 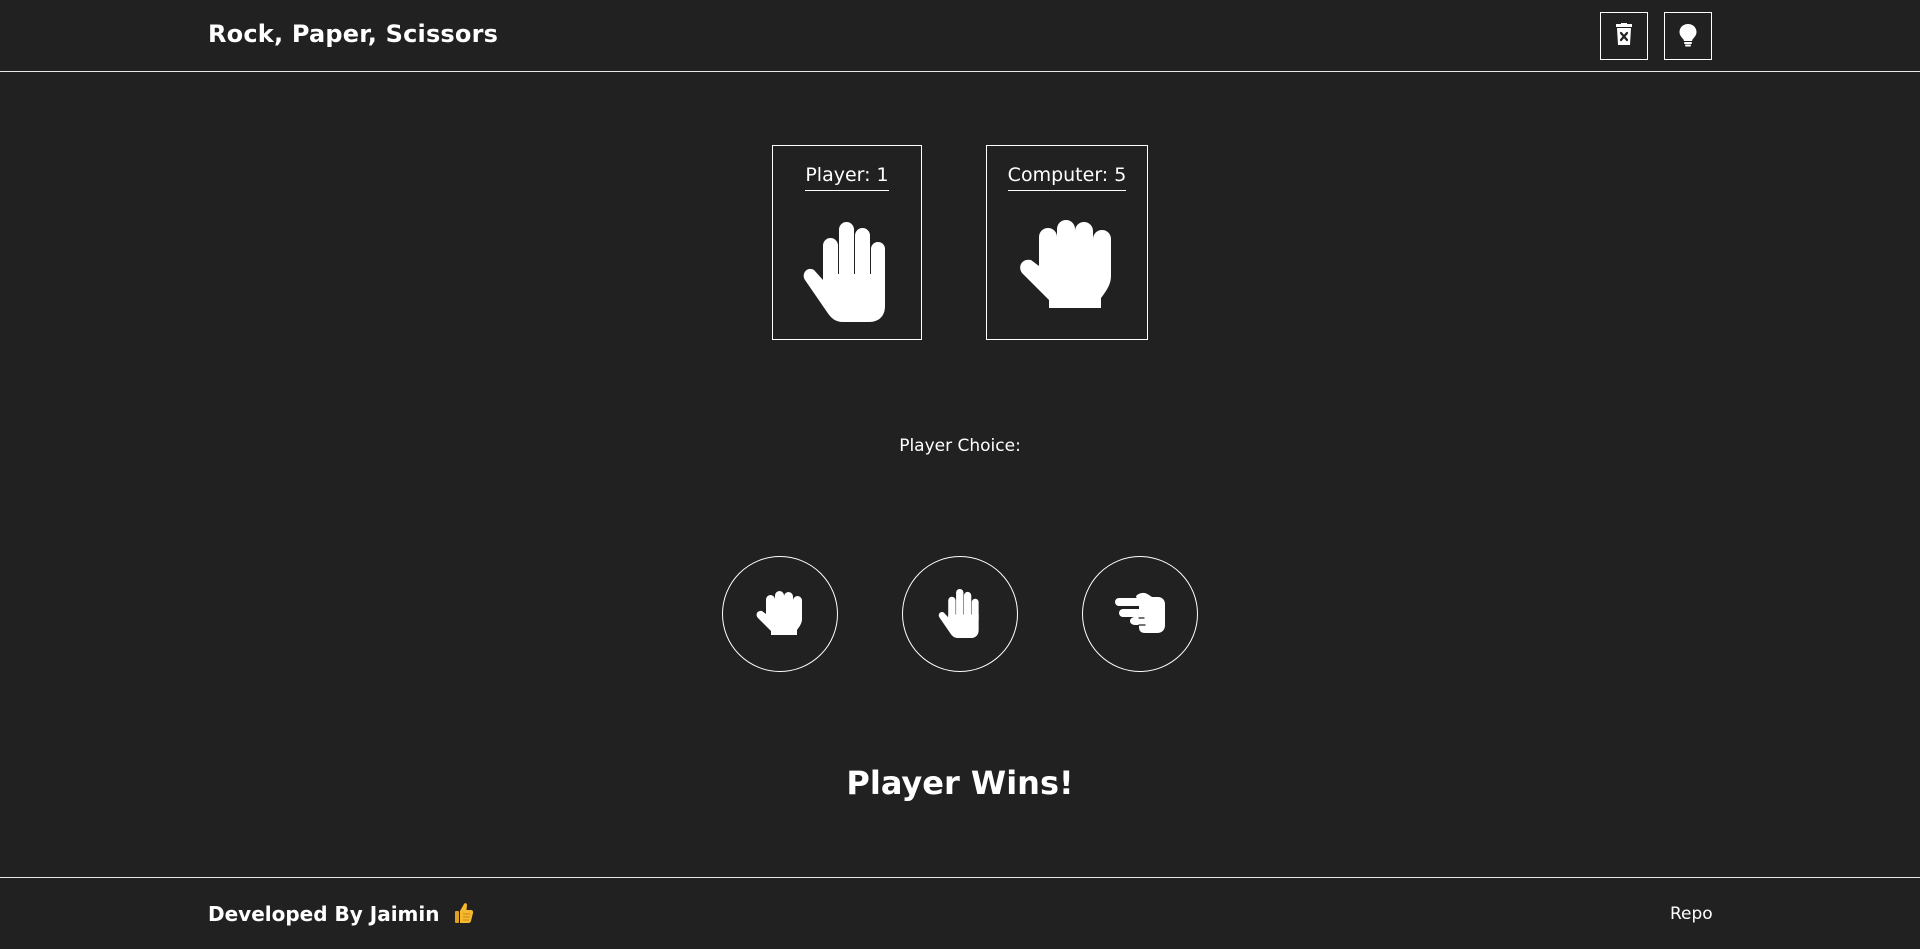 What do you see at coordinates (960, 36) in the screenshot?
I see `app-header: Rock, Paper, Scissors` at bounding box center [960, 36].